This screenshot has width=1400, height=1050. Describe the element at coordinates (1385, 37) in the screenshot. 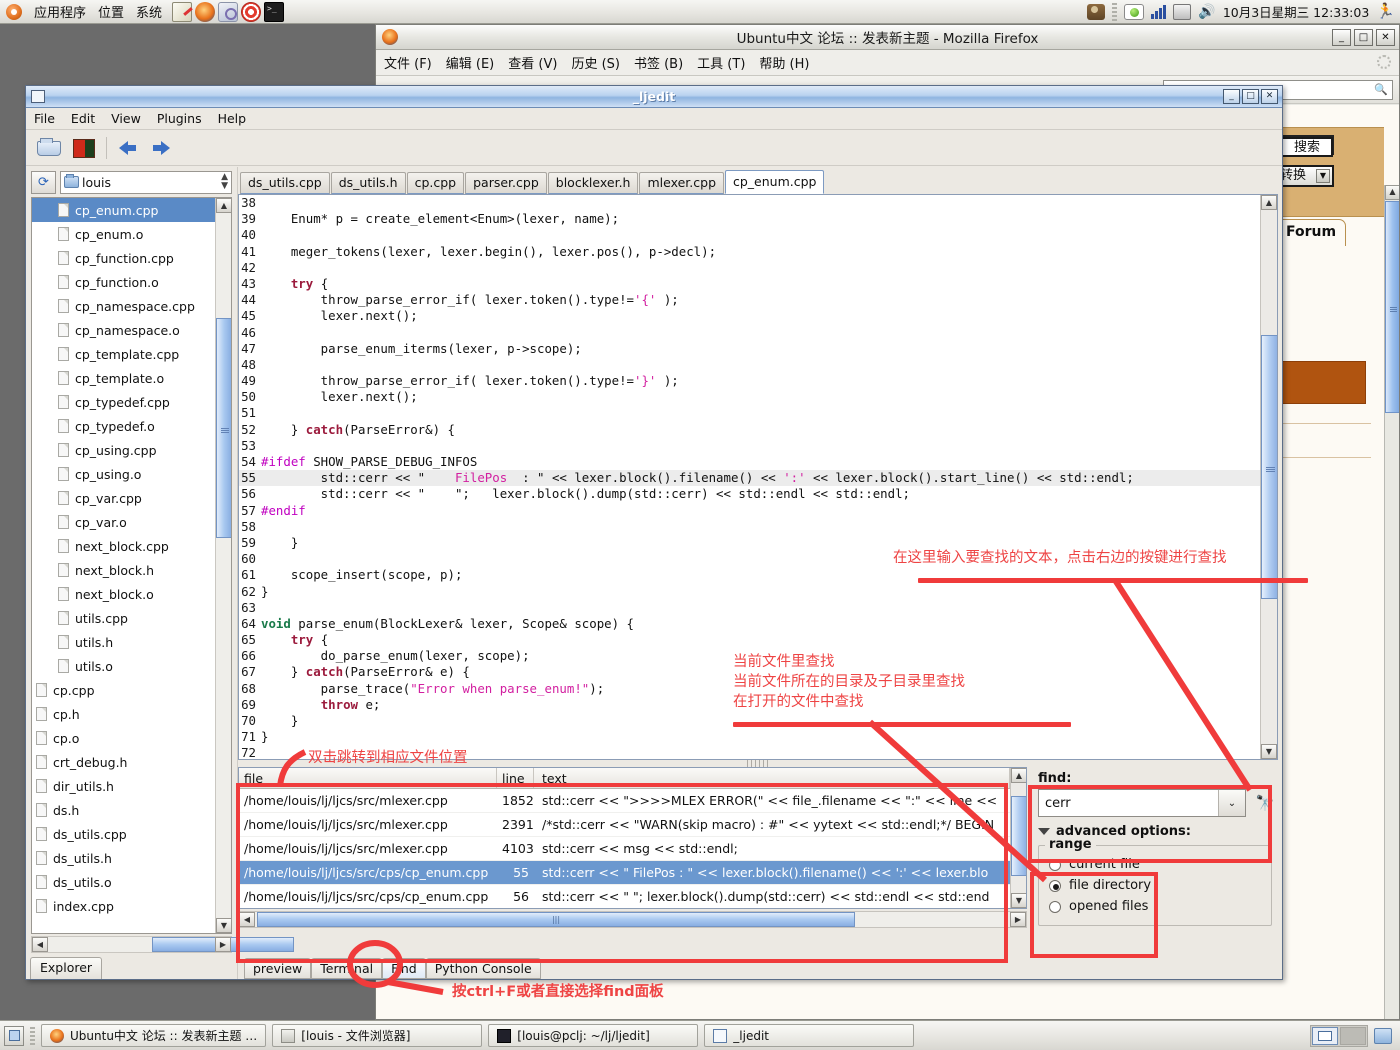

I see `close-button: ✕` at that location.